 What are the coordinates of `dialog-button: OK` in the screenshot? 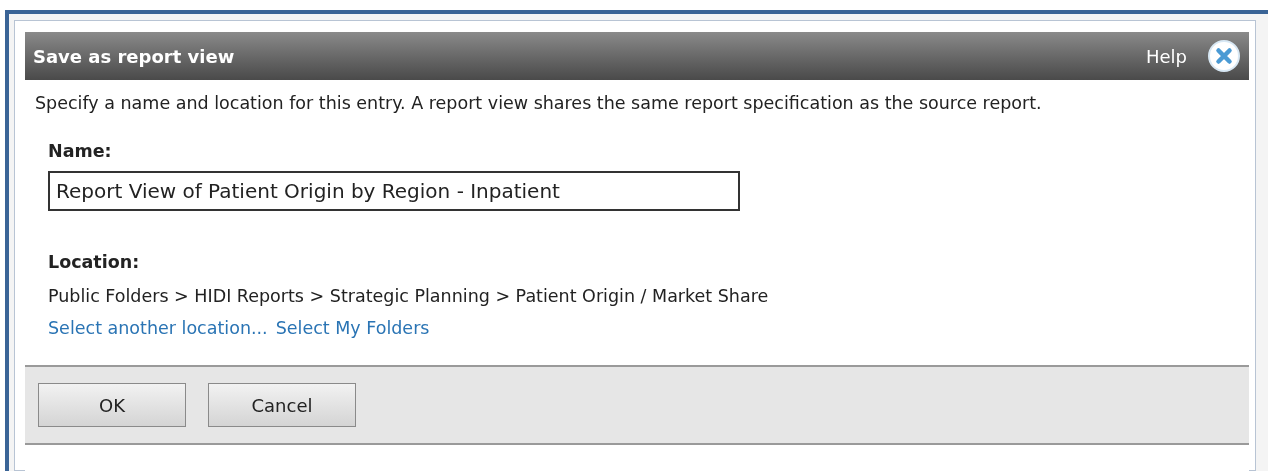 It's located at (112, 405).